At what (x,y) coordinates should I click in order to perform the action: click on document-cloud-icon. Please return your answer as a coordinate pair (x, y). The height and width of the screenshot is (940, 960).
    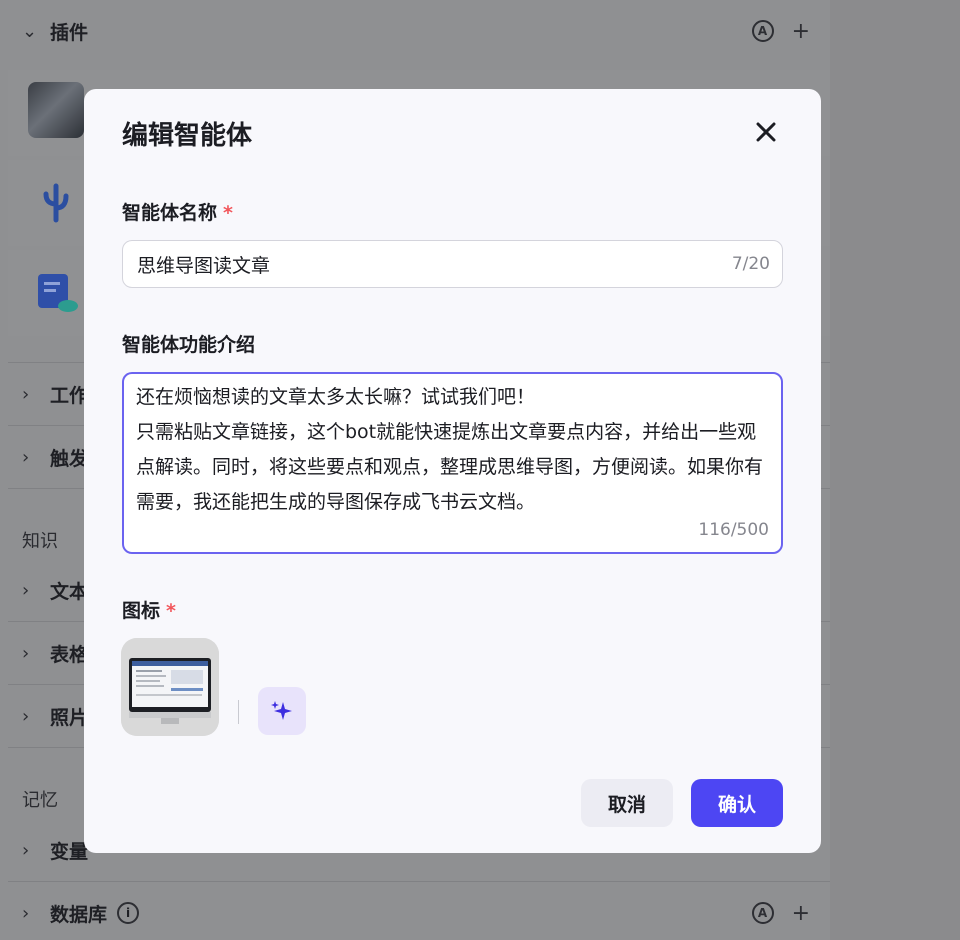
    Looking at the image, I should click on (58, 293).